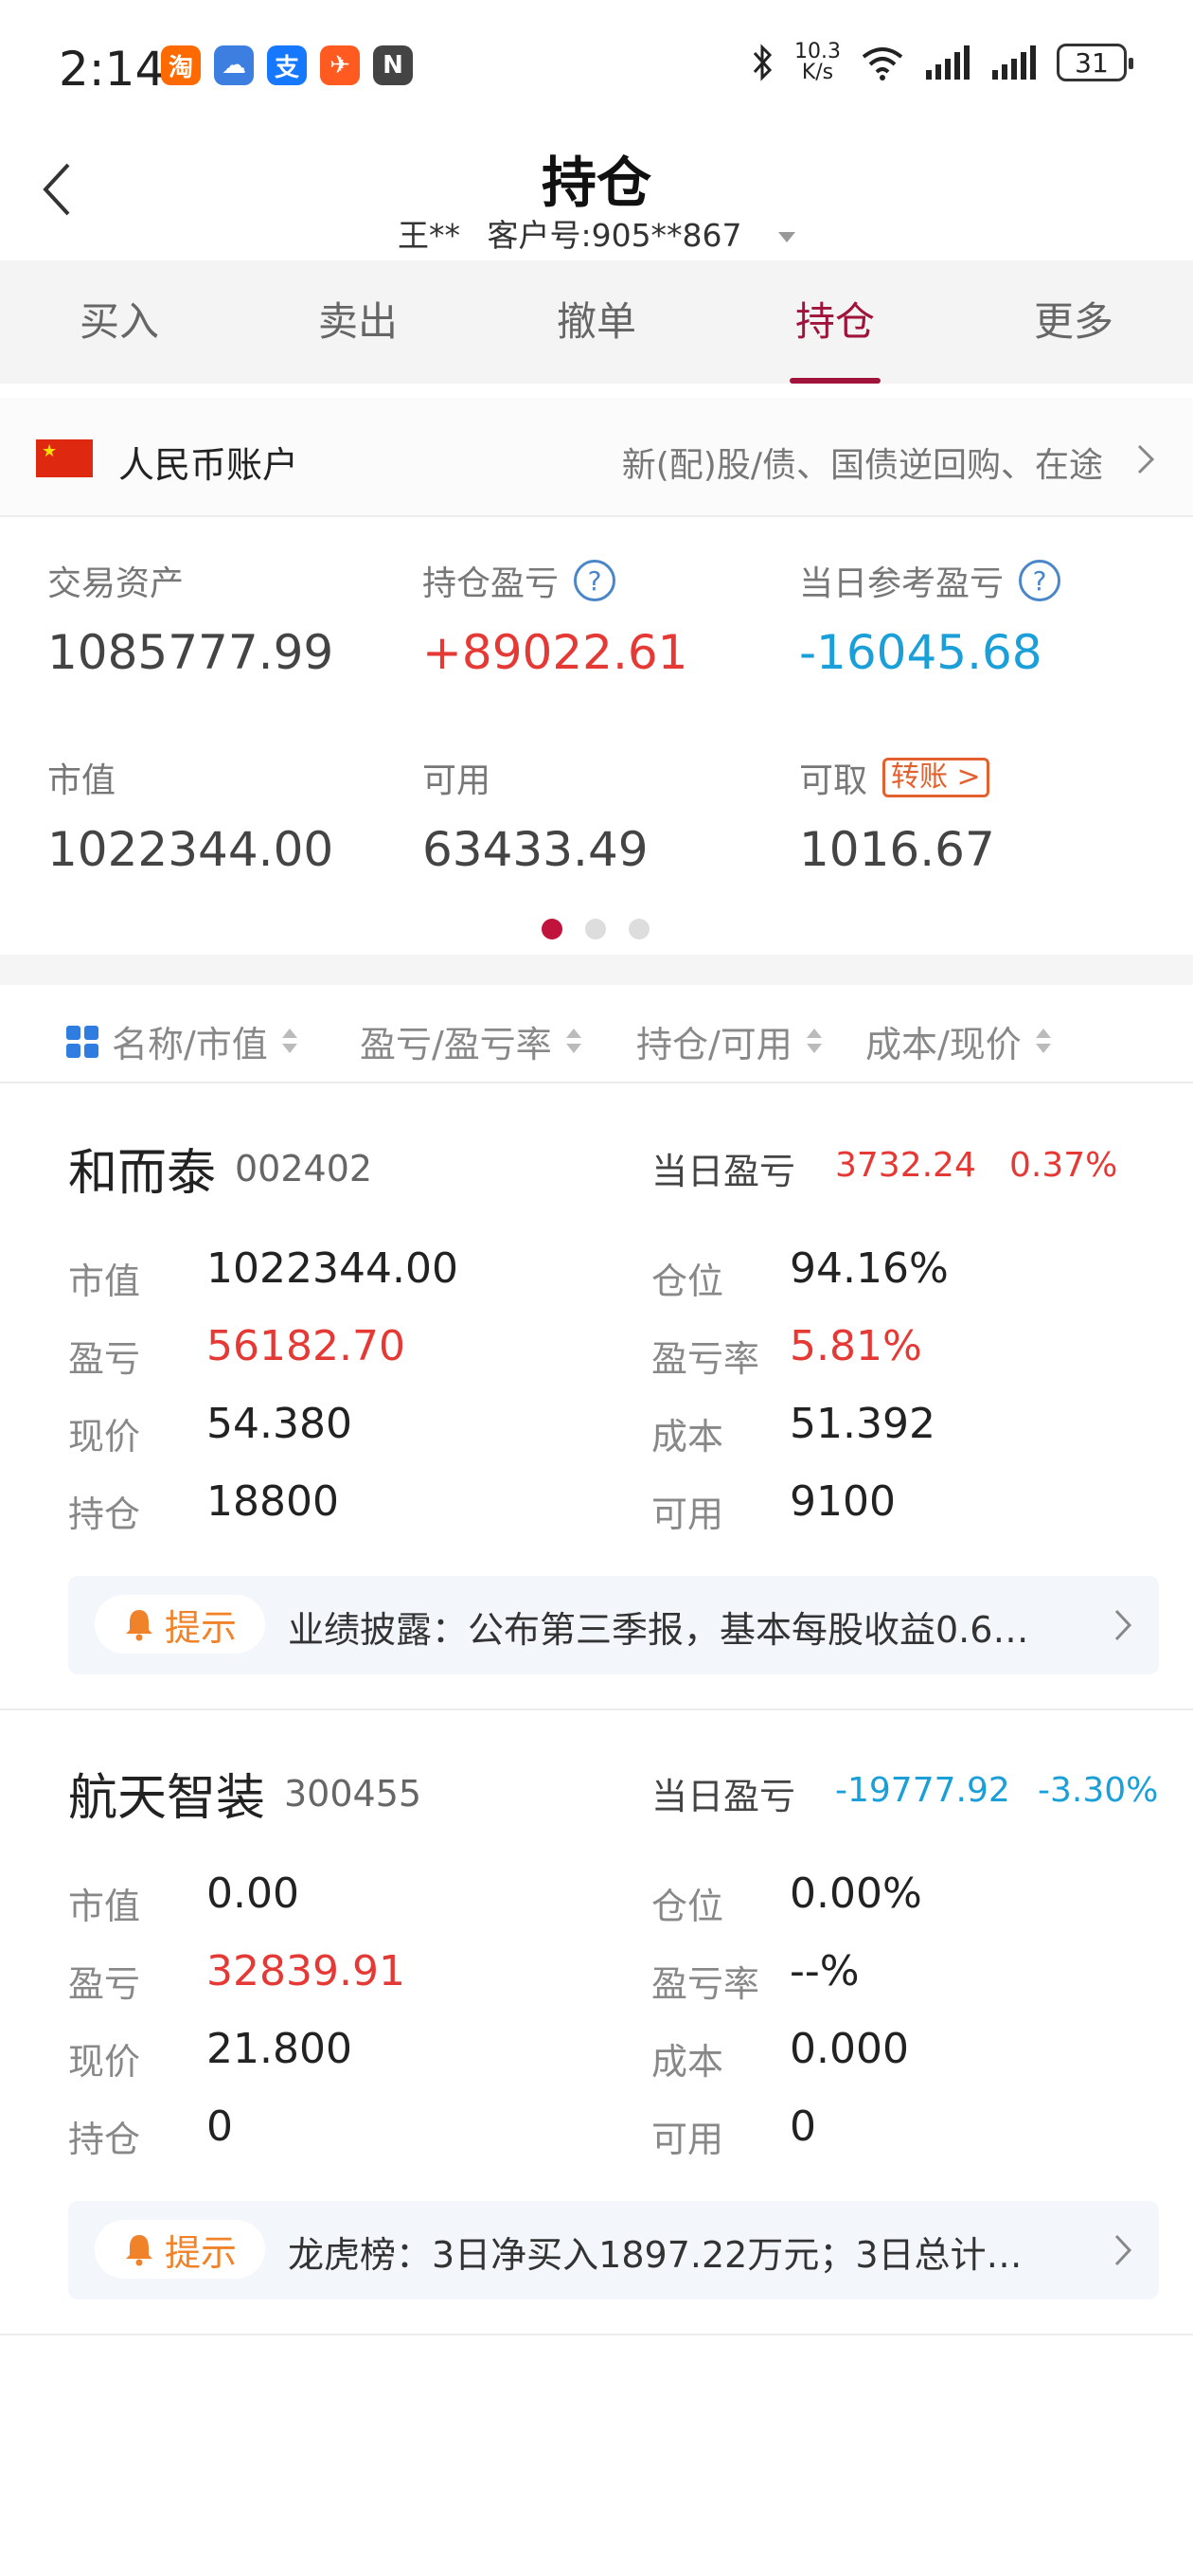  I want to click on position-pl-value: +89022.61, so click(555, 652).